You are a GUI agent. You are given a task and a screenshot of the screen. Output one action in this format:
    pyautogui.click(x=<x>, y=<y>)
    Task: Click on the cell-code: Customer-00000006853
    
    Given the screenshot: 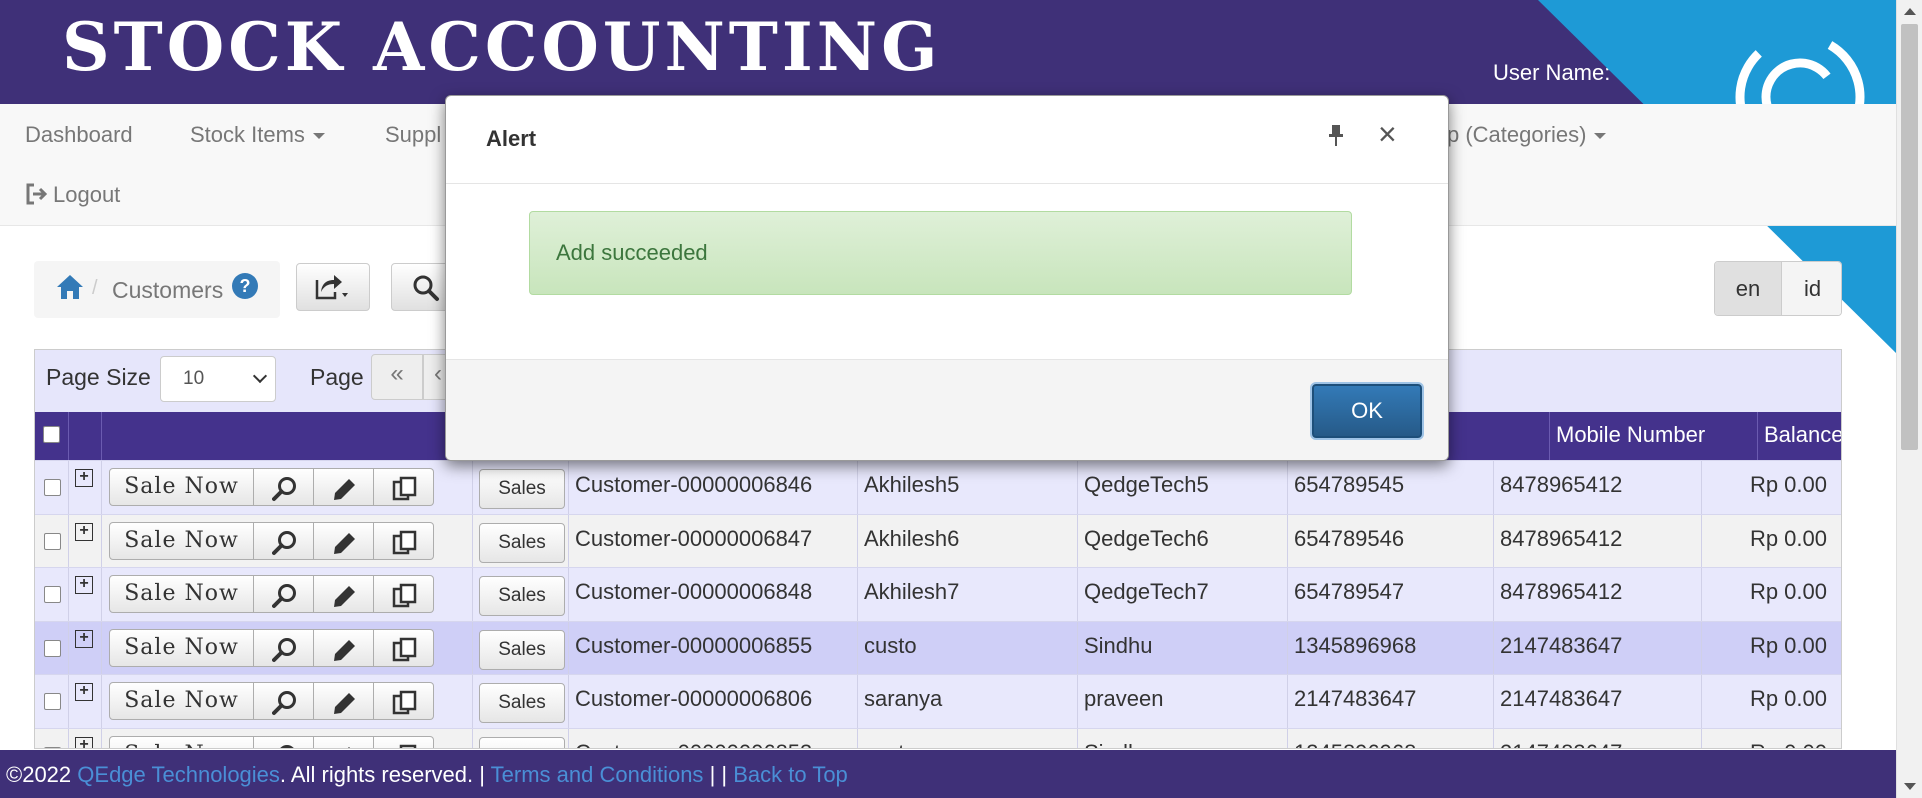 What is the action you would take?
    pyautogui.click(x=713, y=738)
    